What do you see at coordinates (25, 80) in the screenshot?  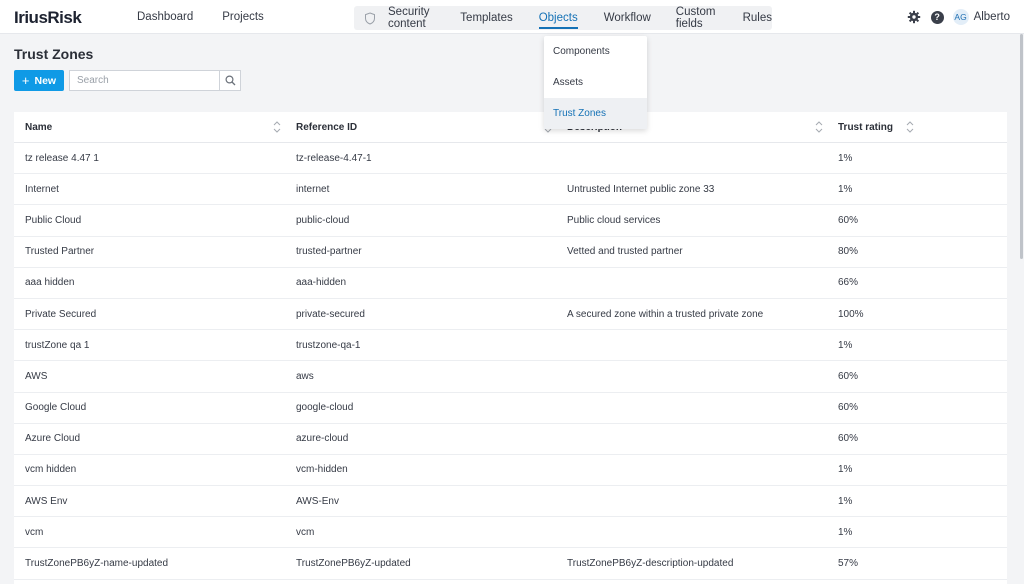 I see `plus-icon: +` at bounding box center [25, 80].